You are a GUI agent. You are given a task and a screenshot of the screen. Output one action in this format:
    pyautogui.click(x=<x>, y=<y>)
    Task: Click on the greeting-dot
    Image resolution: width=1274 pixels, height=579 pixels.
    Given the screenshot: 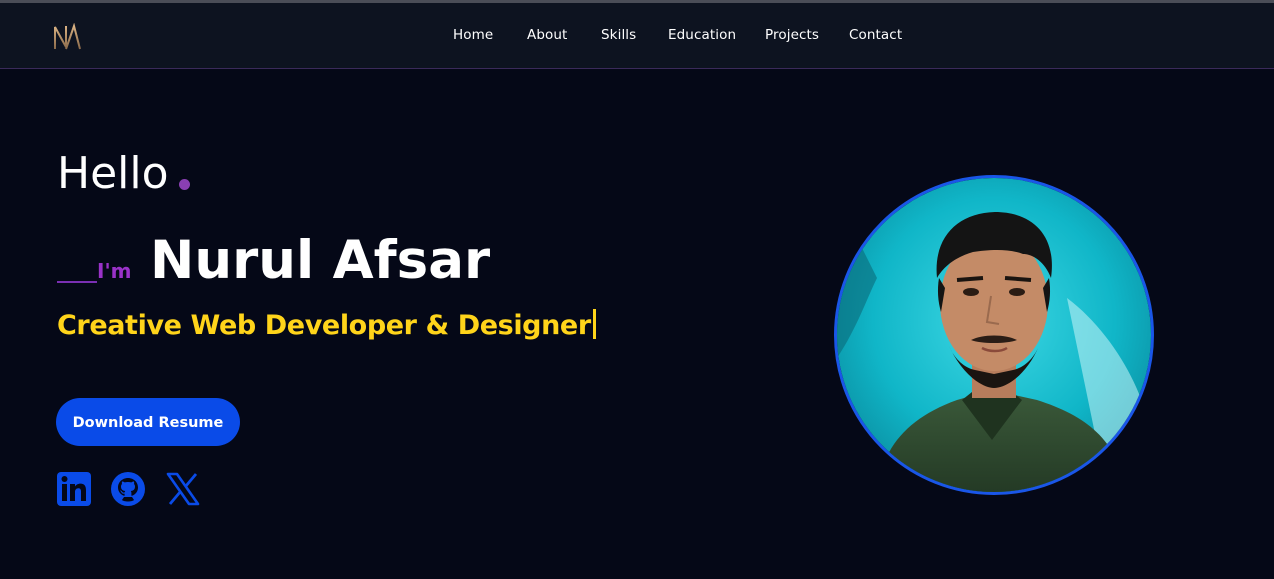 What is the action you would take?
    pyautogui.click(x=184, y=184)
    